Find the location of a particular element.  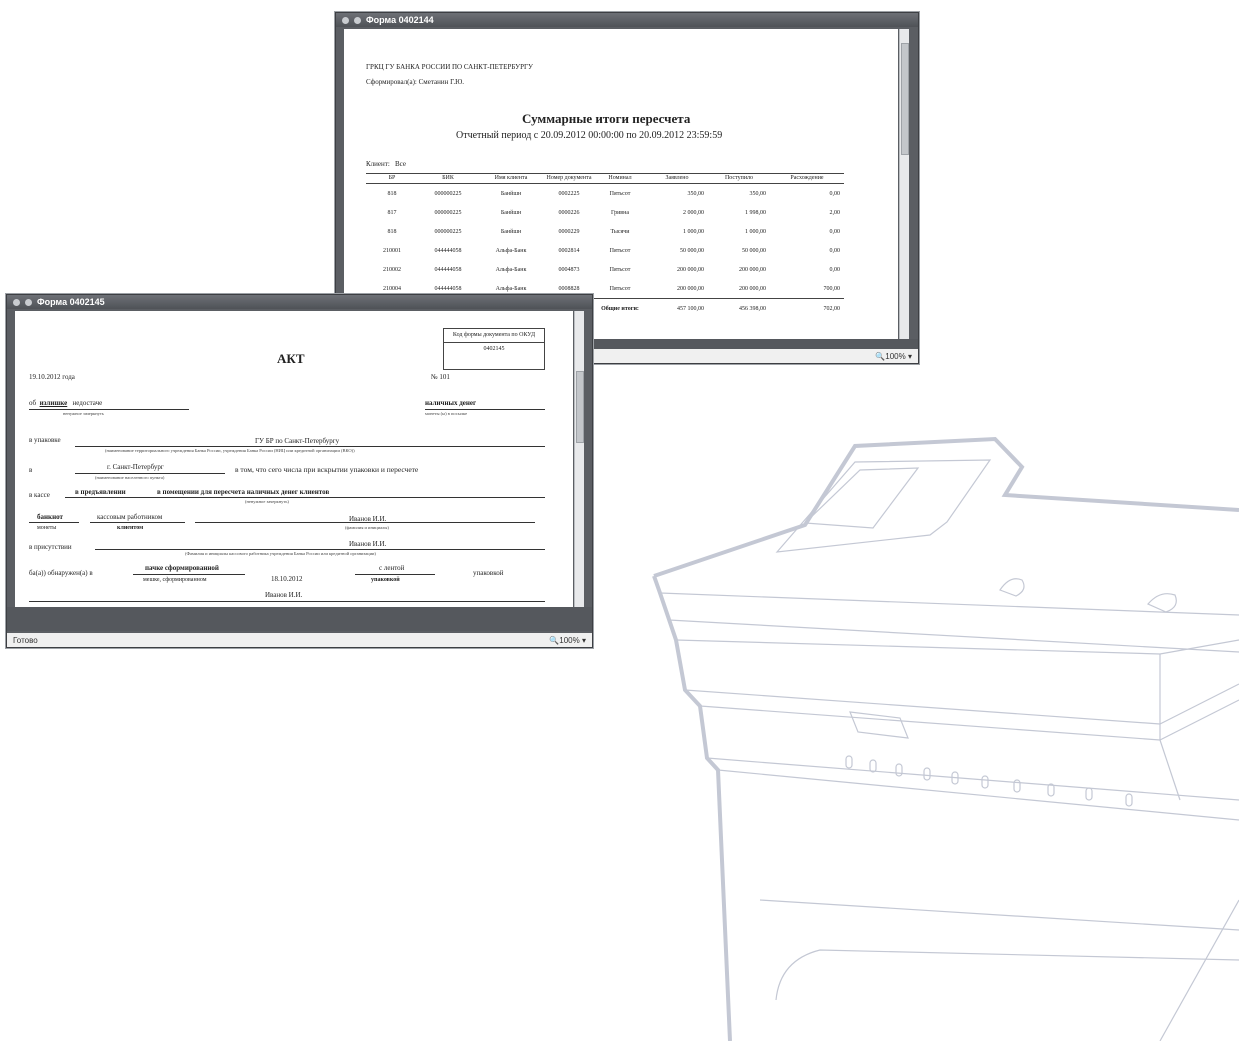

col-docnum: Номер документа is located at coordinates (569, 178).